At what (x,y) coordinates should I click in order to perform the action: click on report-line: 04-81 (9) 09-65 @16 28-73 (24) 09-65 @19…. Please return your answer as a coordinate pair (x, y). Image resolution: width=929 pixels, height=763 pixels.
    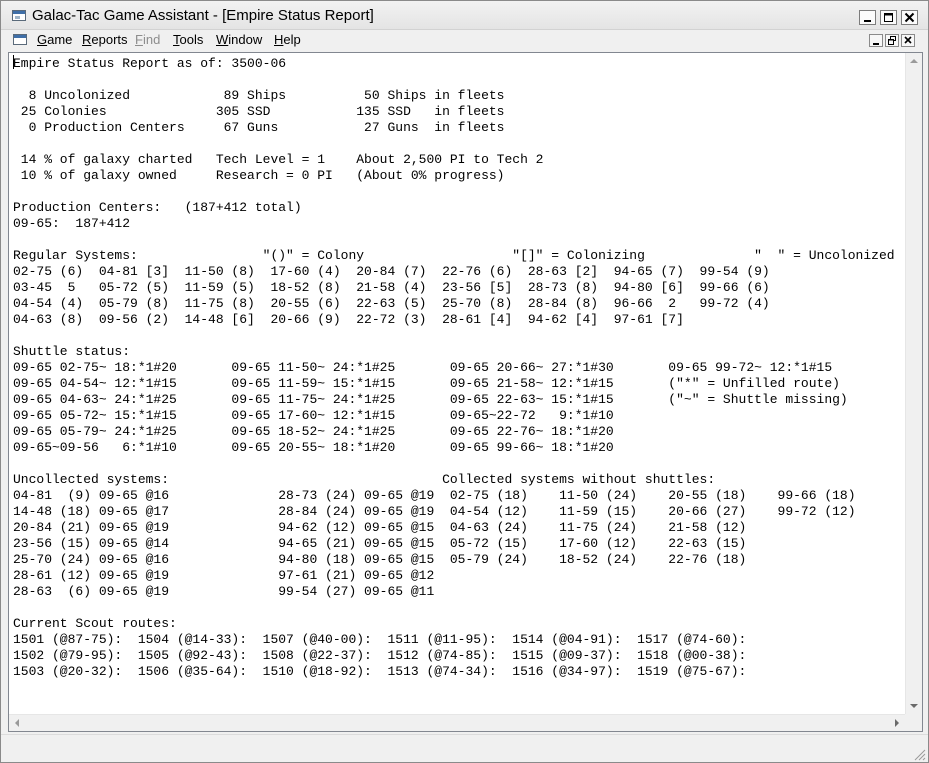
    Looking at the image, I should click on (434, 495).